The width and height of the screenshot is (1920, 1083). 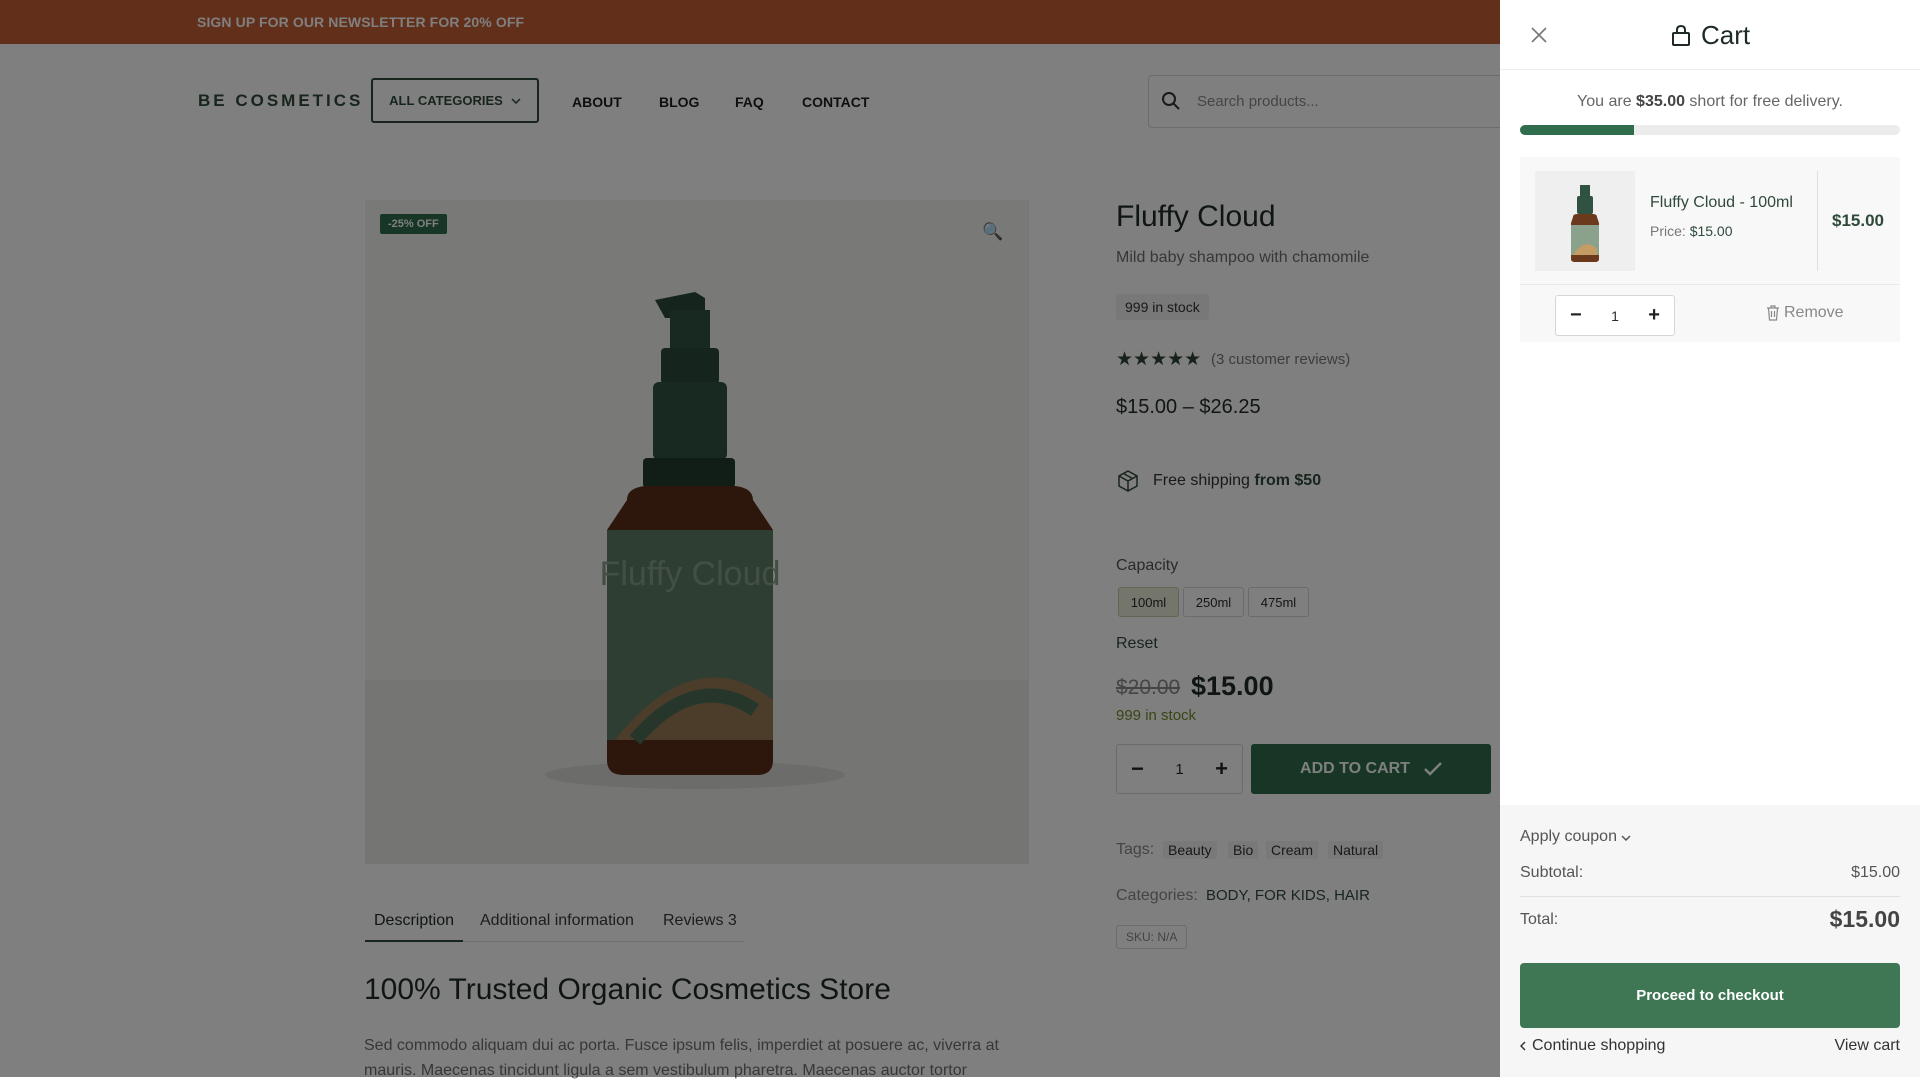 I want to click on cart-item-name: Fluffy Cloud - 100ml, so click(x=1721, y=203).